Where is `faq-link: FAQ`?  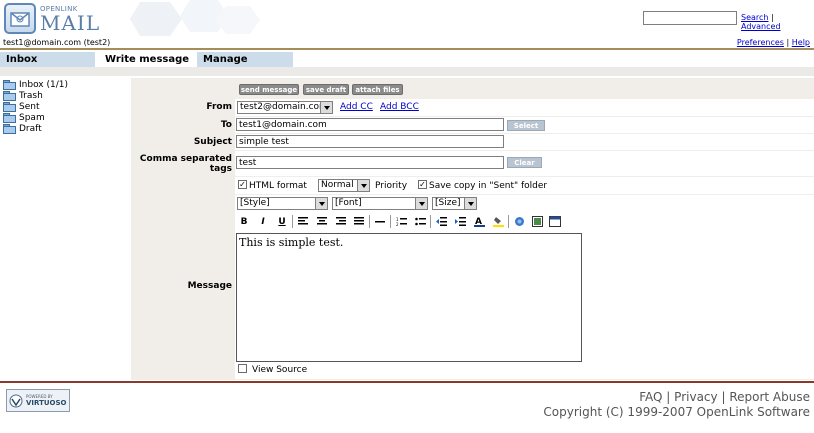
faq-link: FAQ is located at coordinates (650, 397).